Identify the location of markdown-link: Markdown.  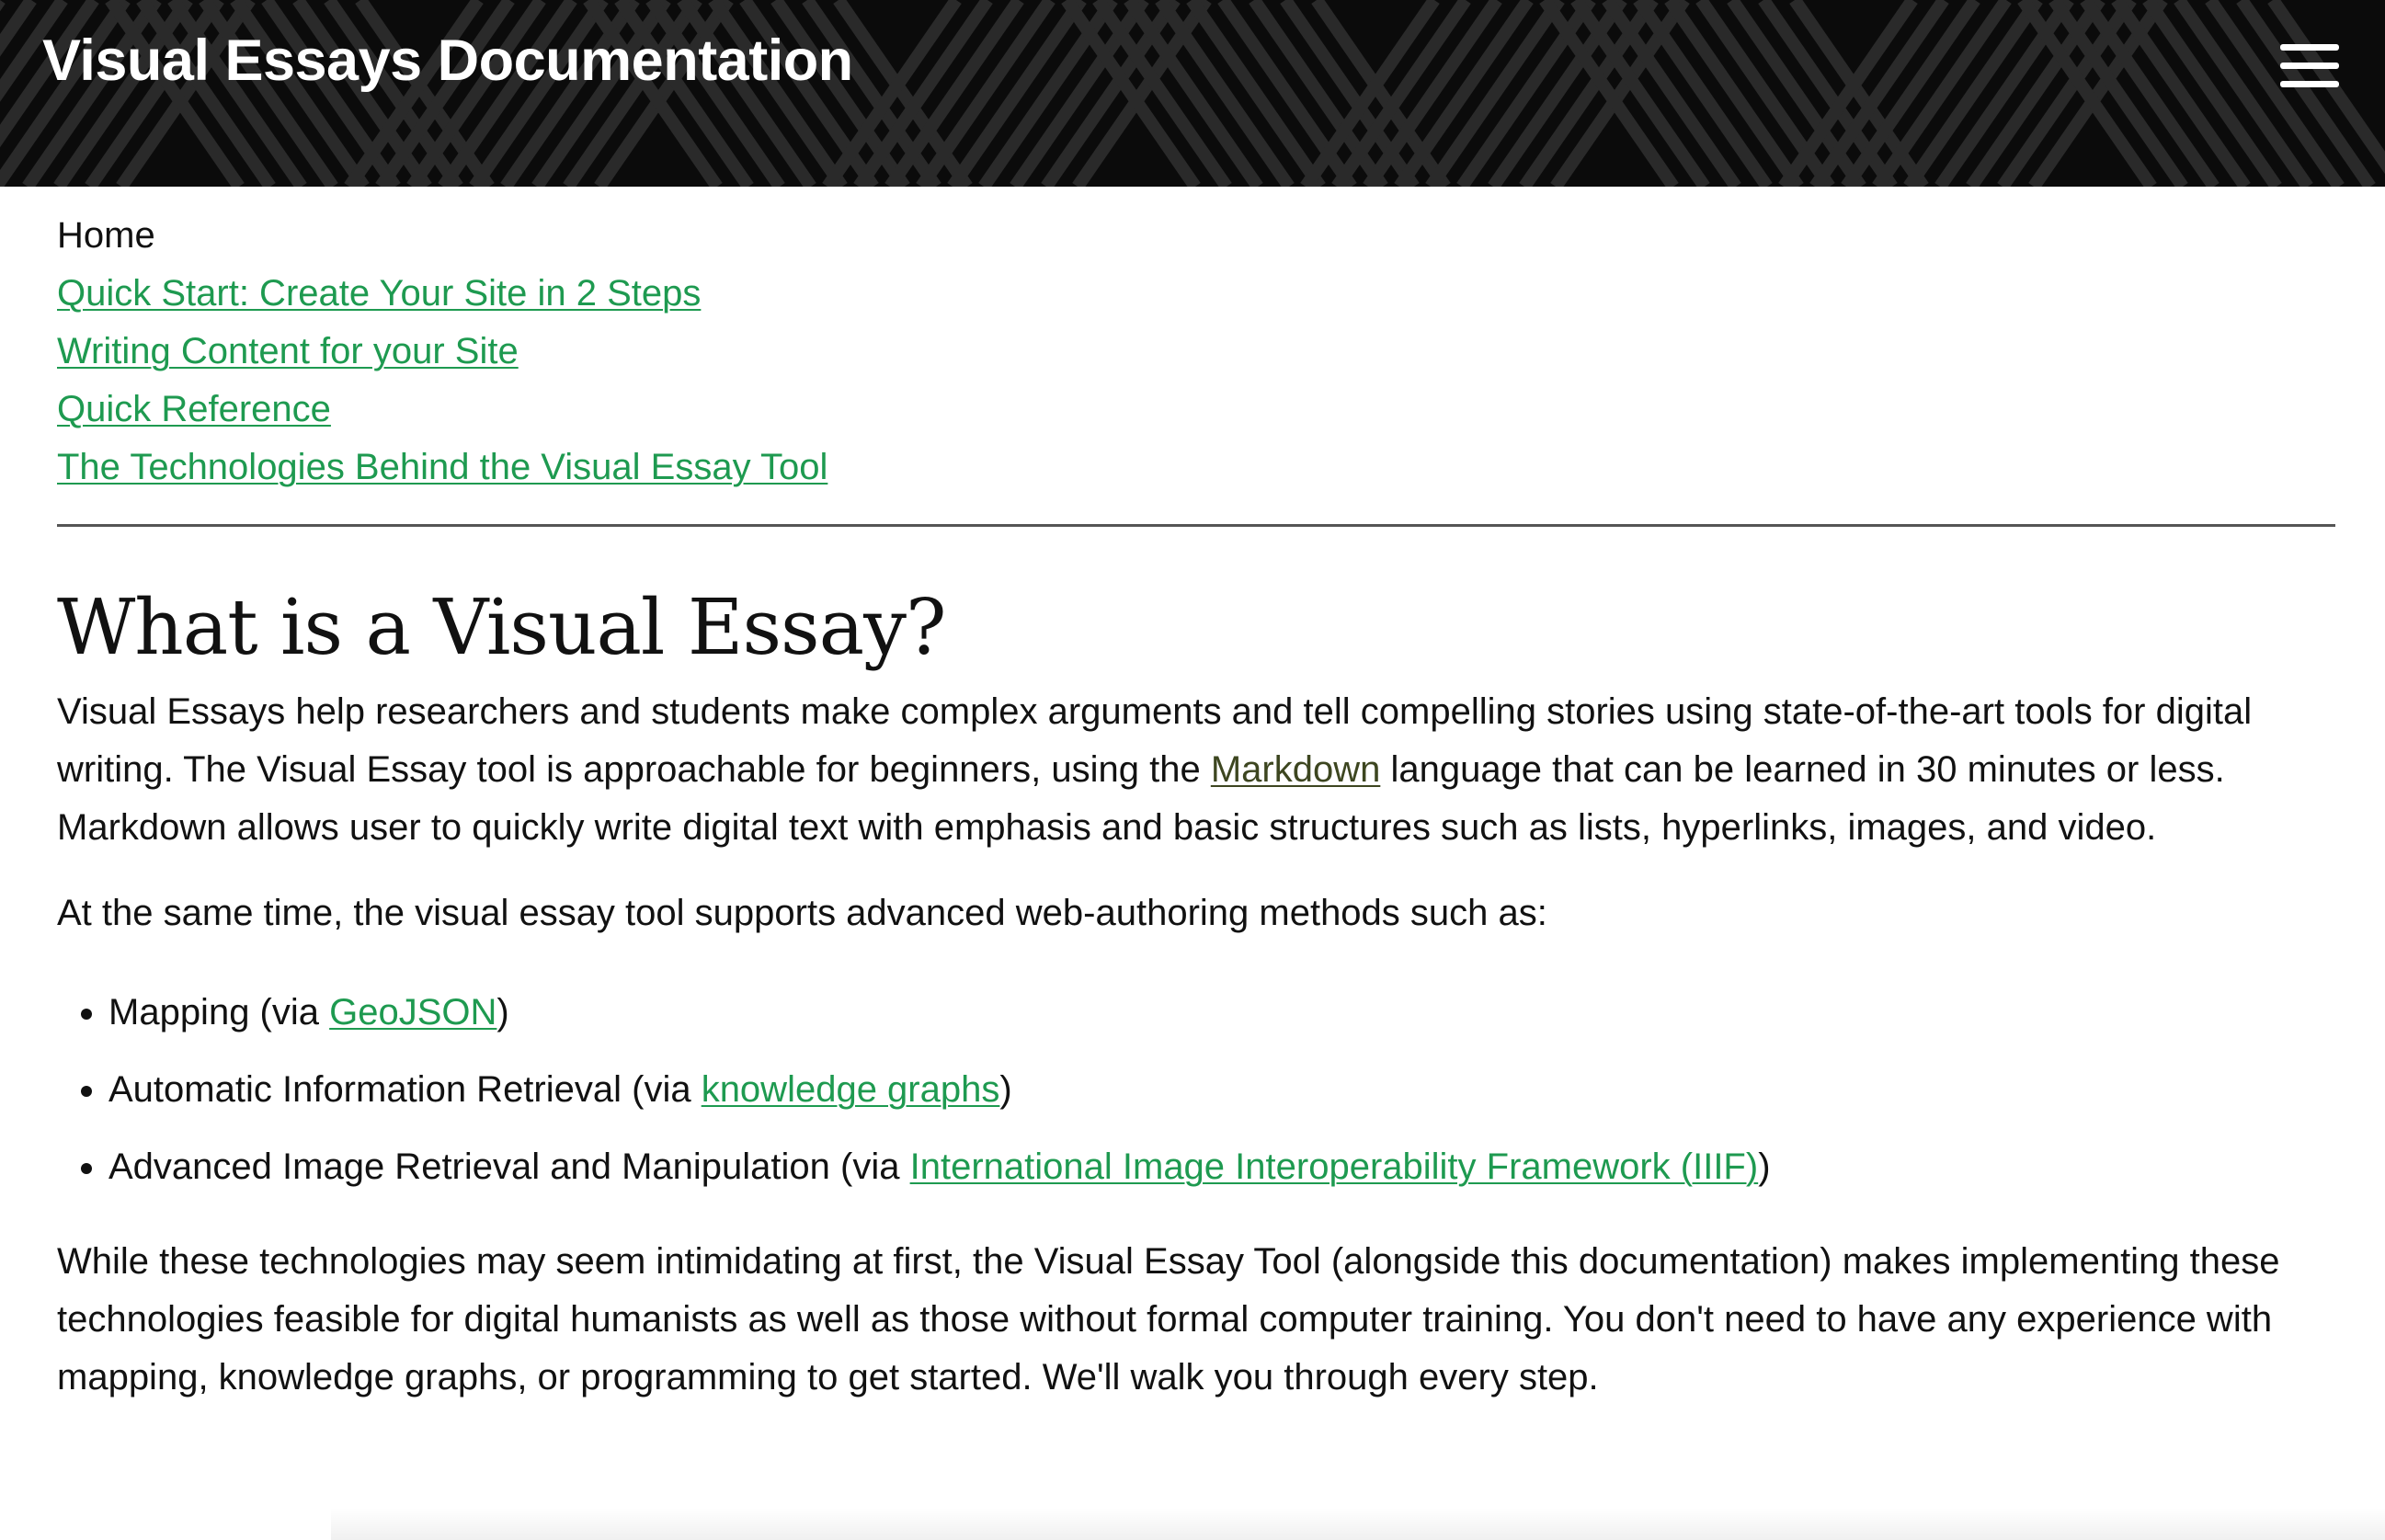
(1296, 769).